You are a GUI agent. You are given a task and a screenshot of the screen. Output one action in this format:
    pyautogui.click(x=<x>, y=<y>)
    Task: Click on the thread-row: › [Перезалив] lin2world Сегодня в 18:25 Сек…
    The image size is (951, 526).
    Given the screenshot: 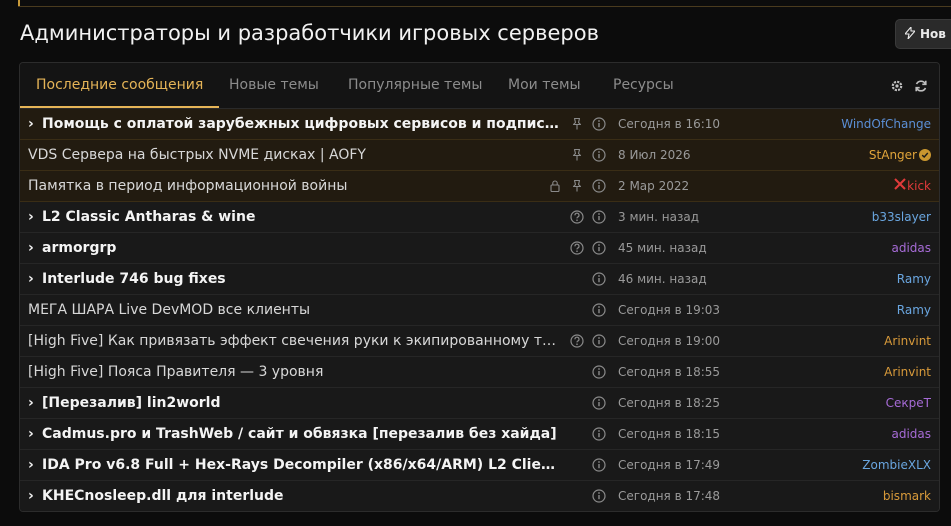 What is the action you would take?
    pyautogui.click(x=479, y=403)
    